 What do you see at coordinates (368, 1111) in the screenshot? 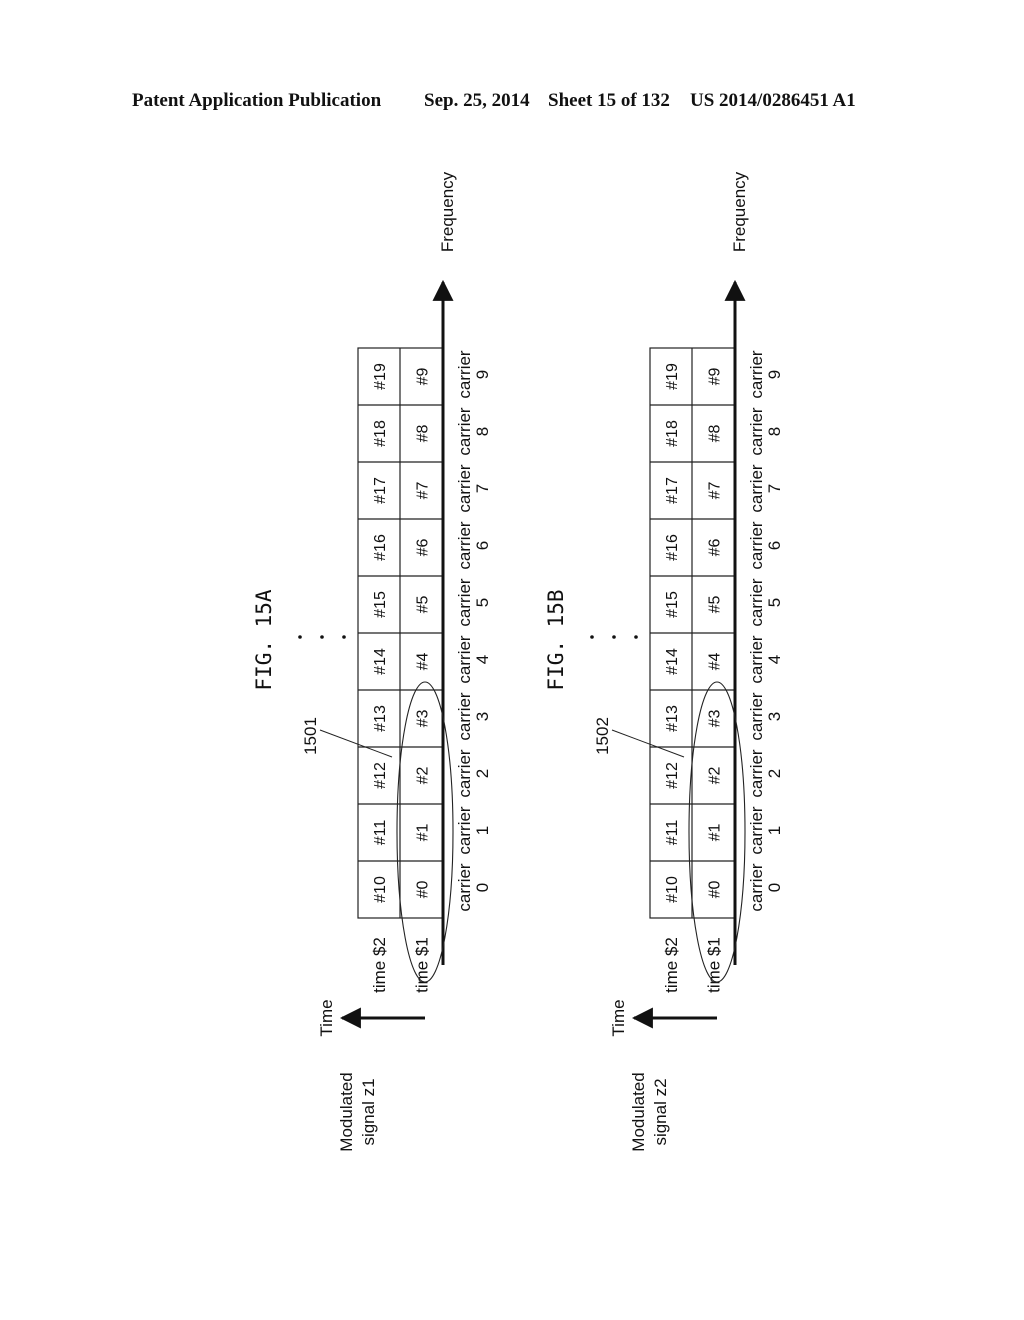
I see `signal-label: signal z1` at bounding box center [368, 1111].